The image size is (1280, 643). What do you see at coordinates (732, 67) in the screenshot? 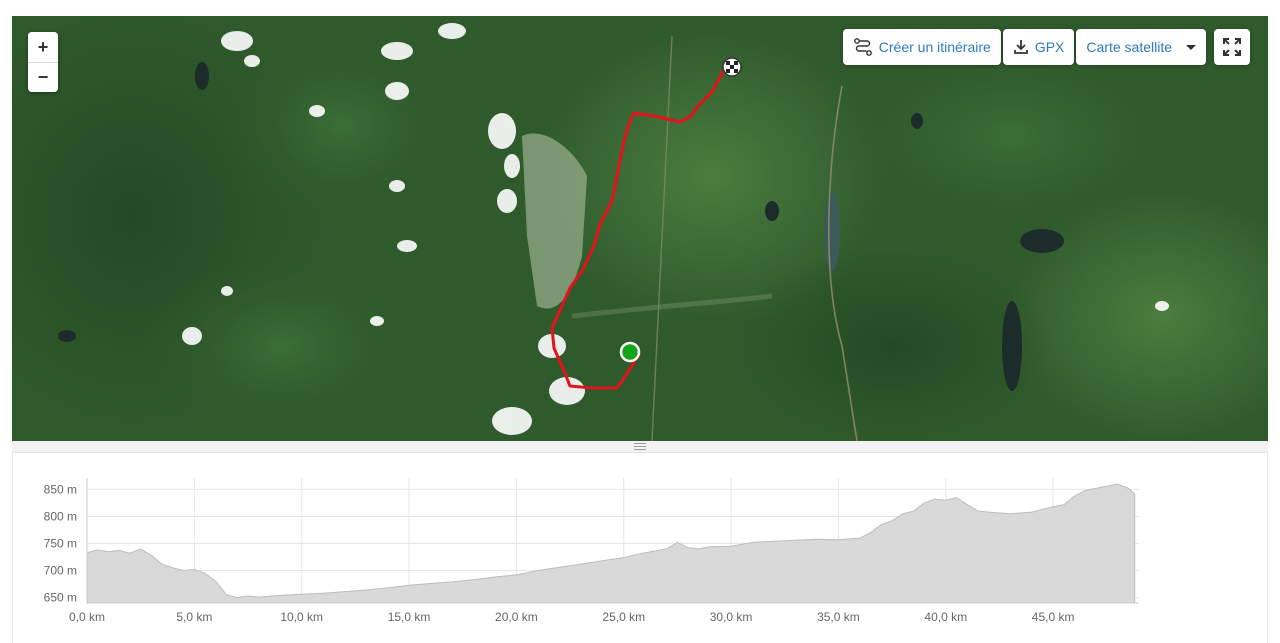
I see `finish-flag-marker` at bounding box center [732, 67].